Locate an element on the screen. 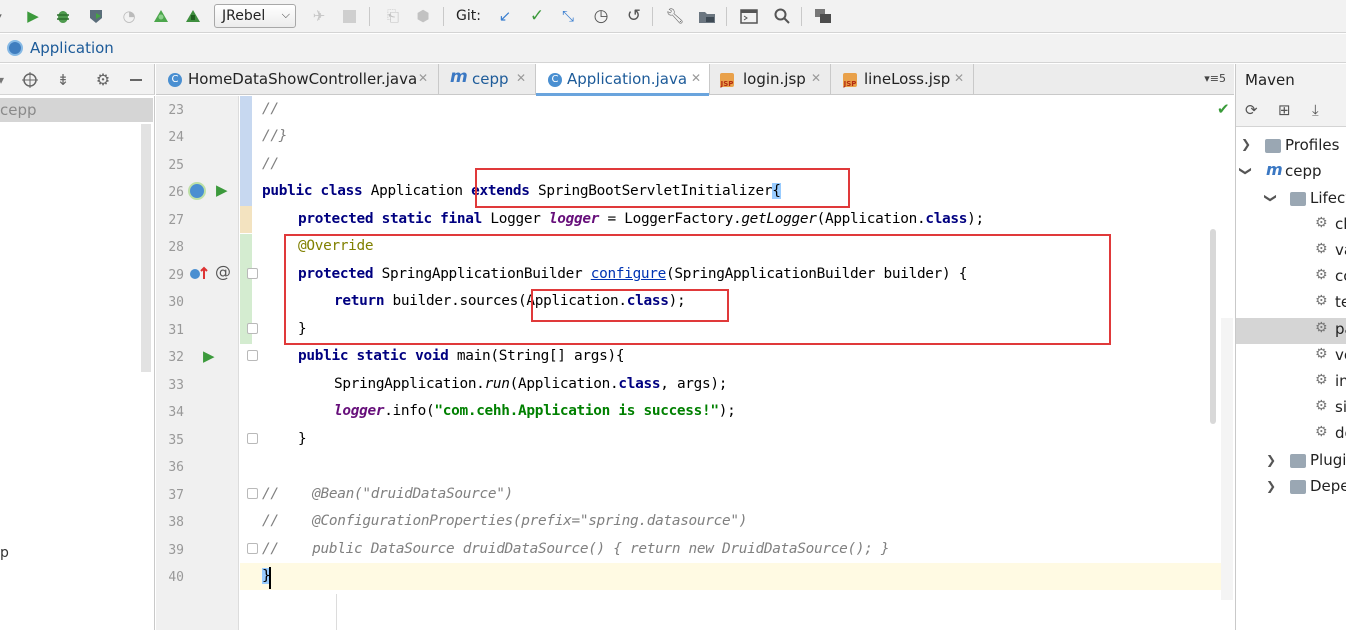 This screenshot has width=1346, height=630. profiles-icon is located at coordinates (1273, 146).